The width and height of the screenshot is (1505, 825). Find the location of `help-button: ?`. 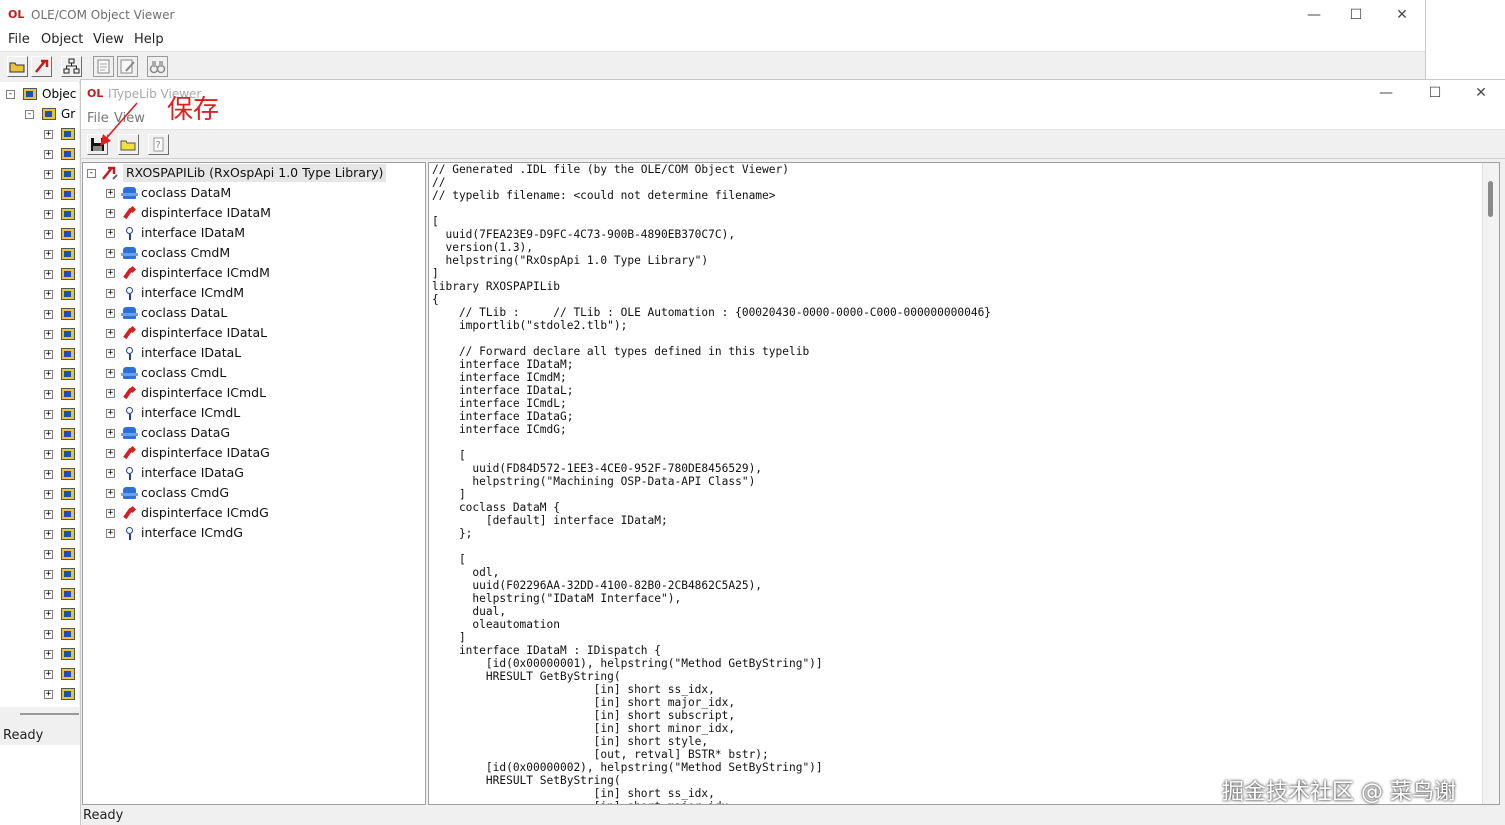

help-button: ? is located at coordinates (158, 144).